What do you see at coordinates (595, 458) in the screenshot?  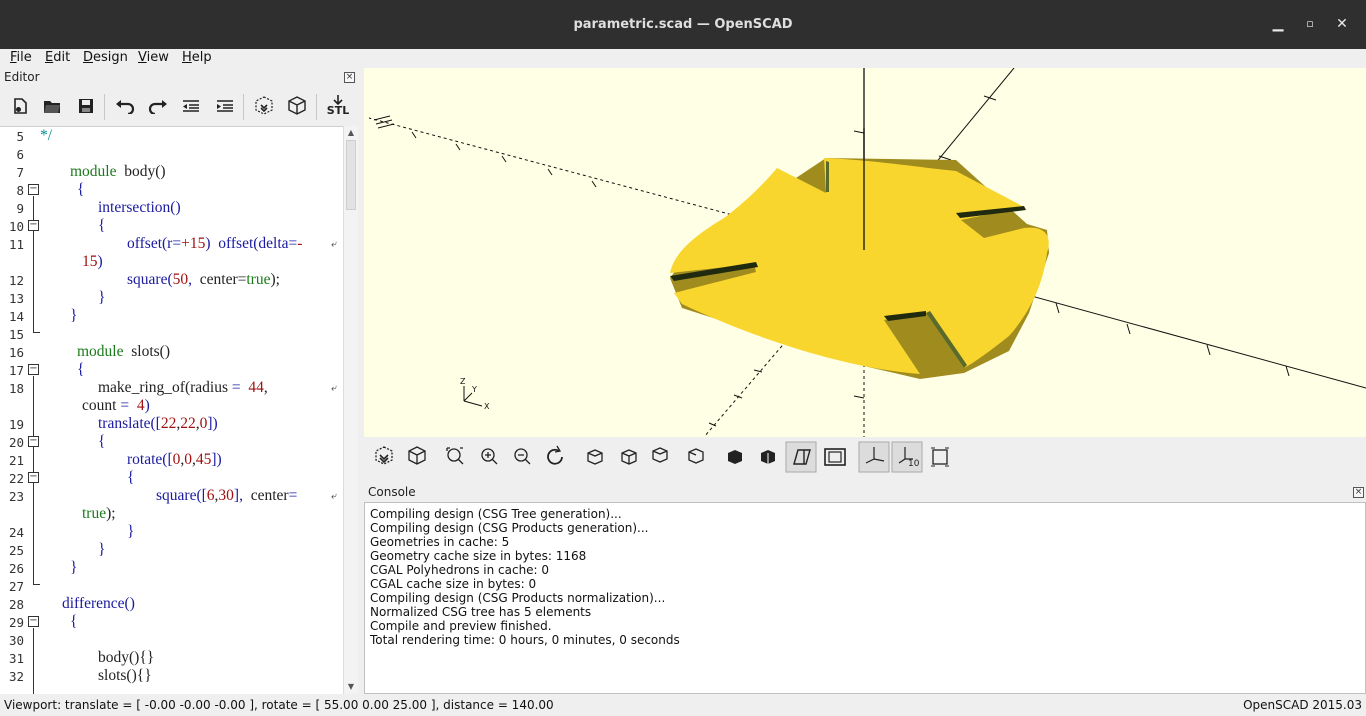 I see `view-right-icon` at bounding box center [595, 458].